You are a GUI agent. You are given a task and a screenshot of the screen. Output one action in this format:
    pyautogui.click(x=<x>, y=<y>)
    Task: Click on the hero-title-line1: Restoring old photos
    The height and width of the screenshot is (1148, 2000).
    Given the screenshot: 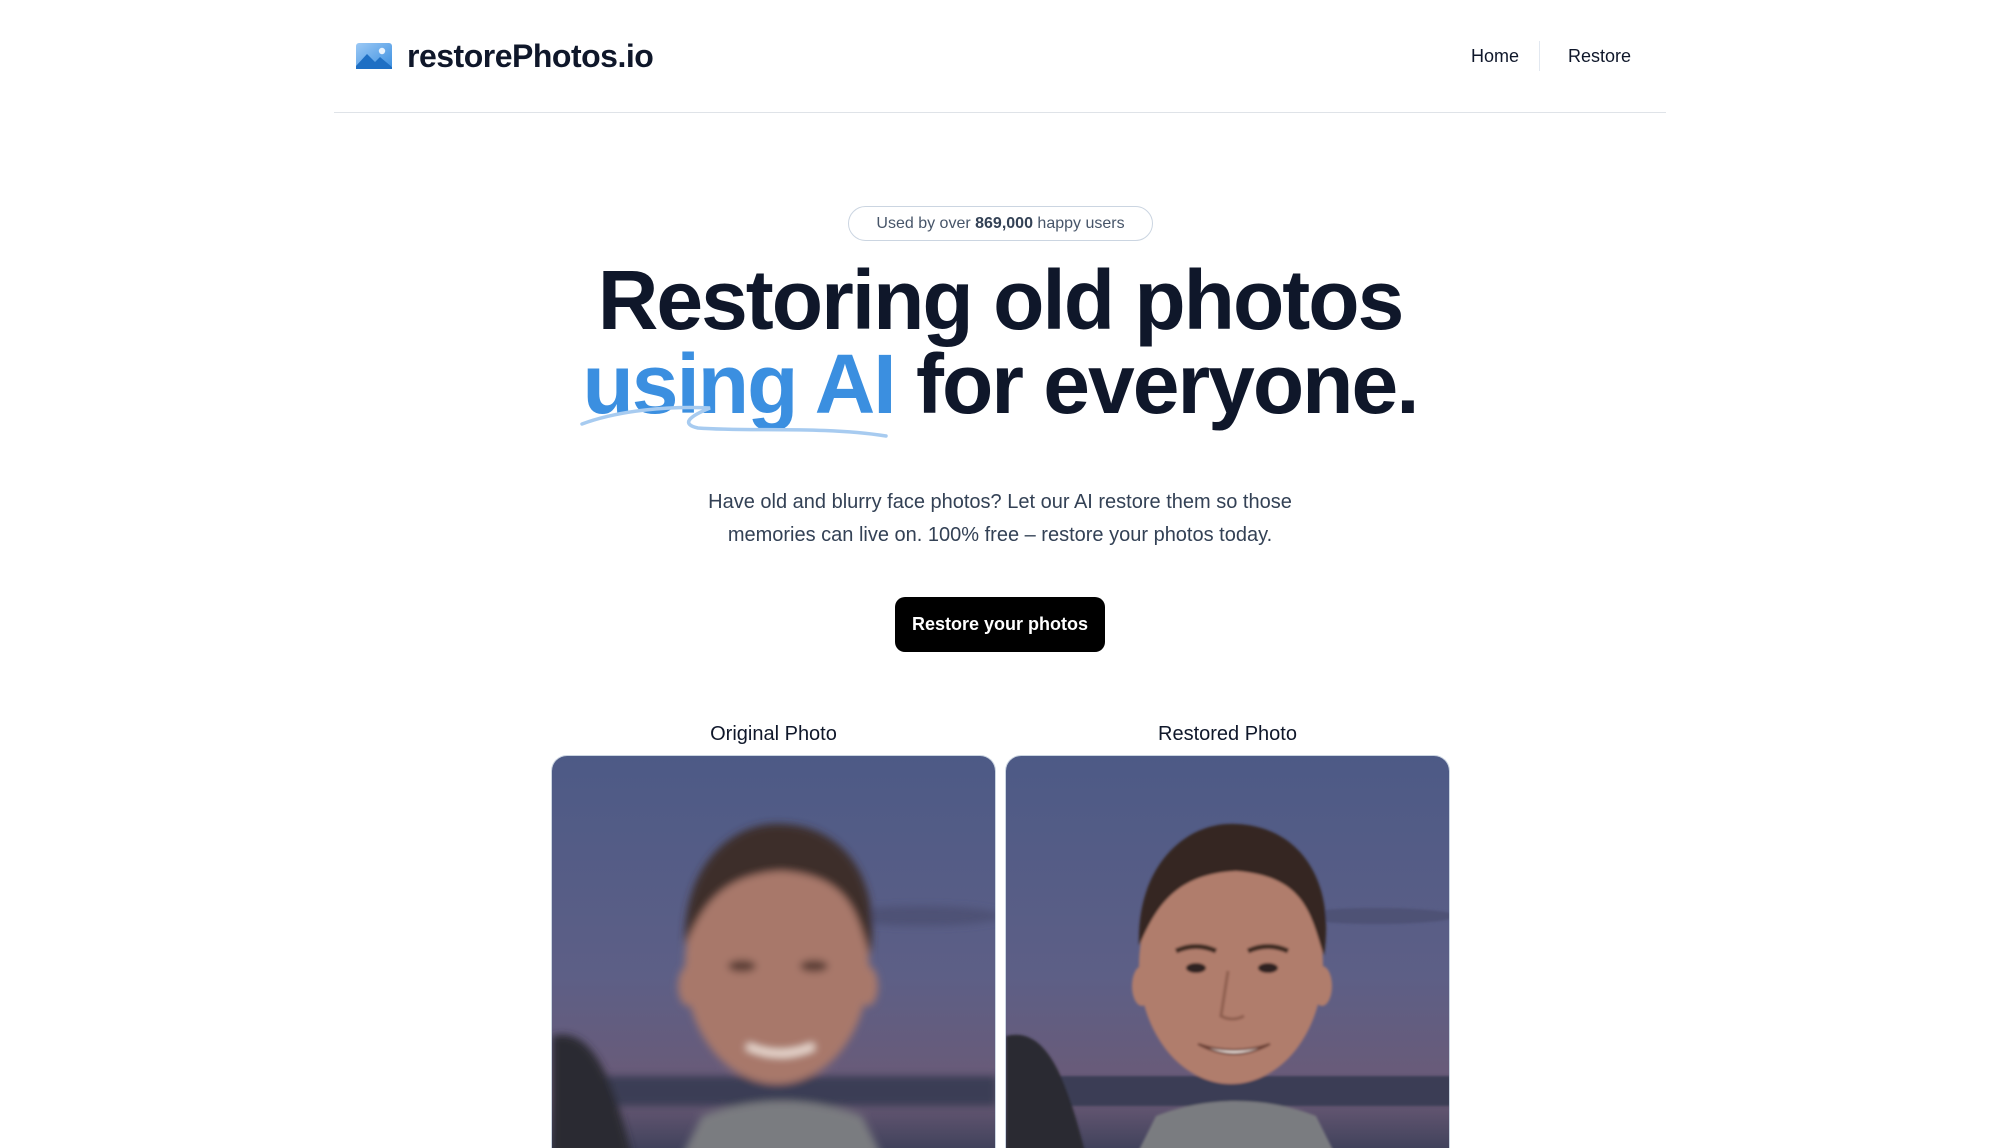 What is the action you would take?
    pyautogui.click(x=1001, y=300)
    